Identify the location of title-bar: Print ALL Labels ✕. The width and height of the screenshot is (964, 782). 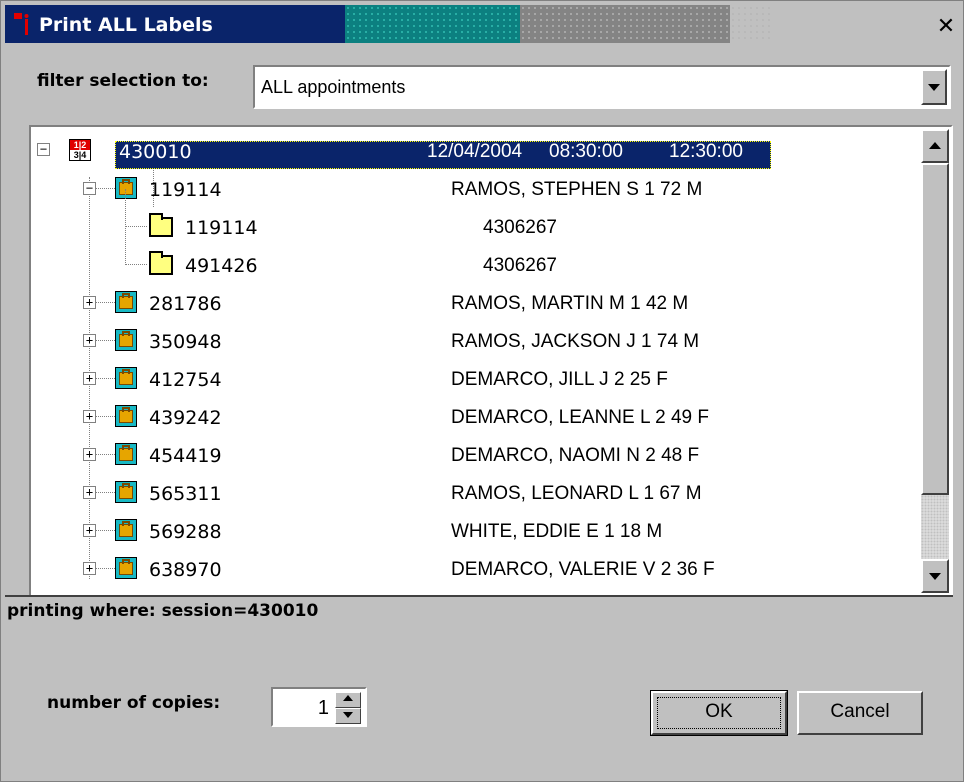
(480, 24).